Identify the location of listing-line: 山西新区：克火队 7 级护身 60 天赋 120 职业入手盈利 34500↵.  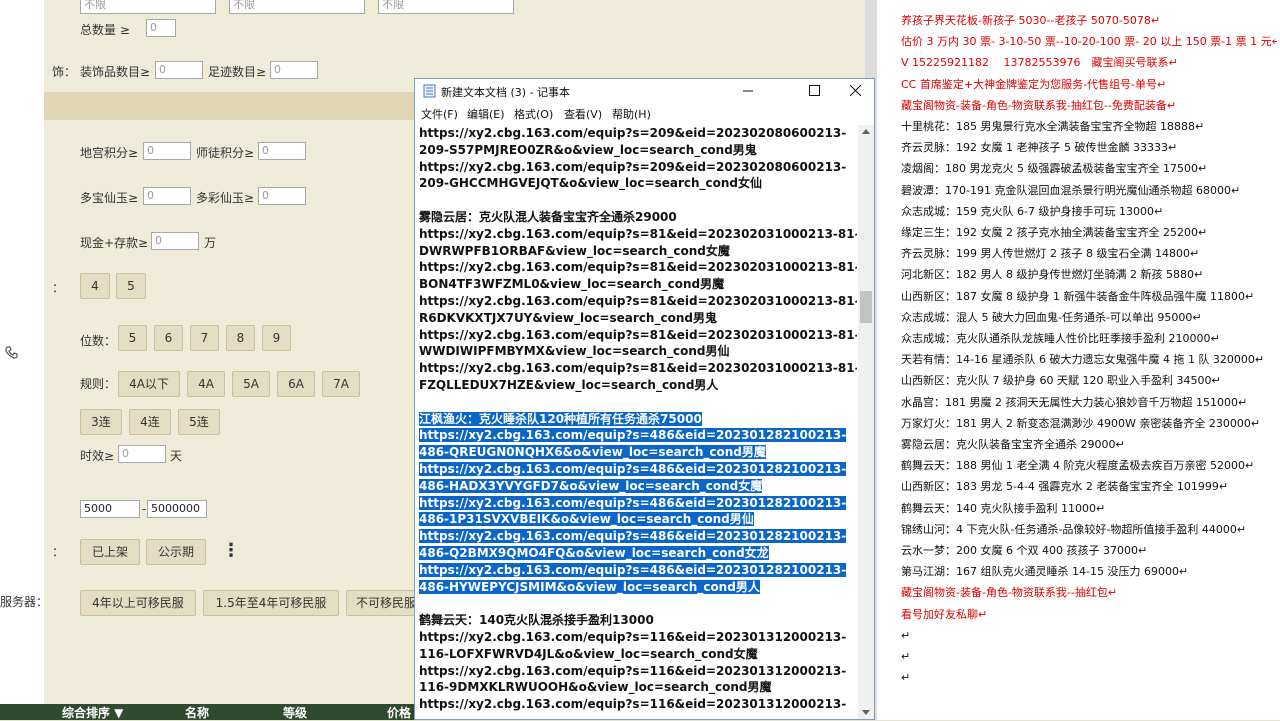
(1061, 381).